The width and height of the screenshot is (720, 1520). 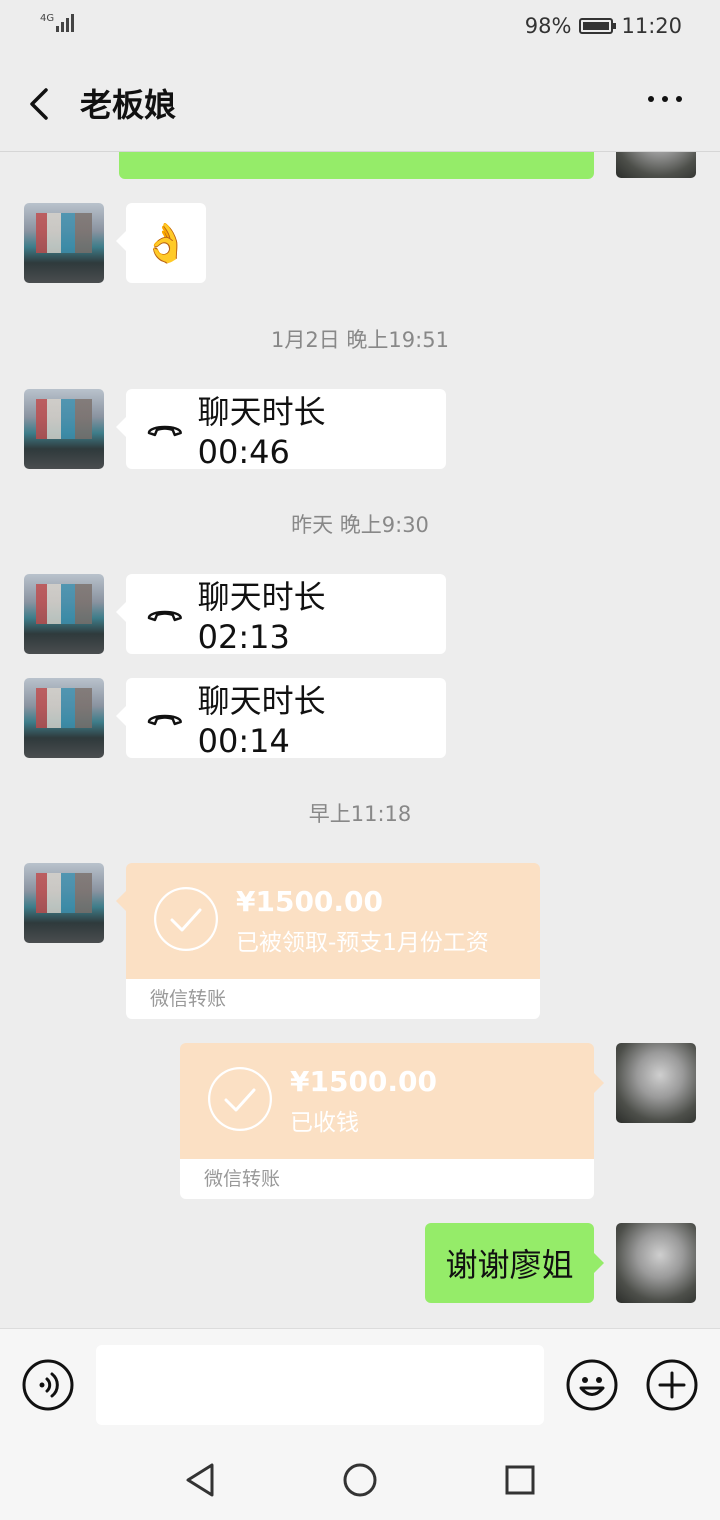 I want to click on voice-call-record: 聊天时长 00:46, so click(x=281, y=430).